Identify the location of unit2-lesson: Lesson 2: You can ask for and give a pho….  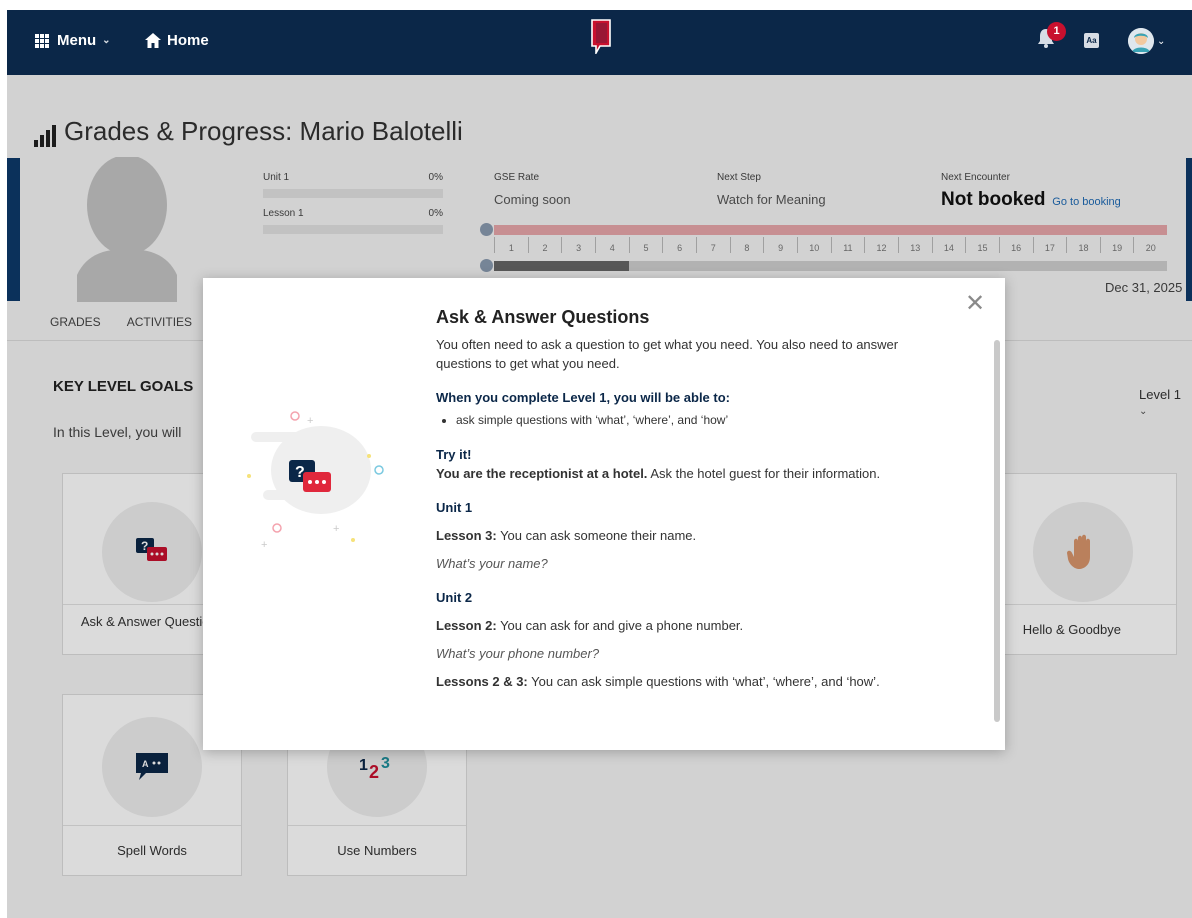
(696, 625).